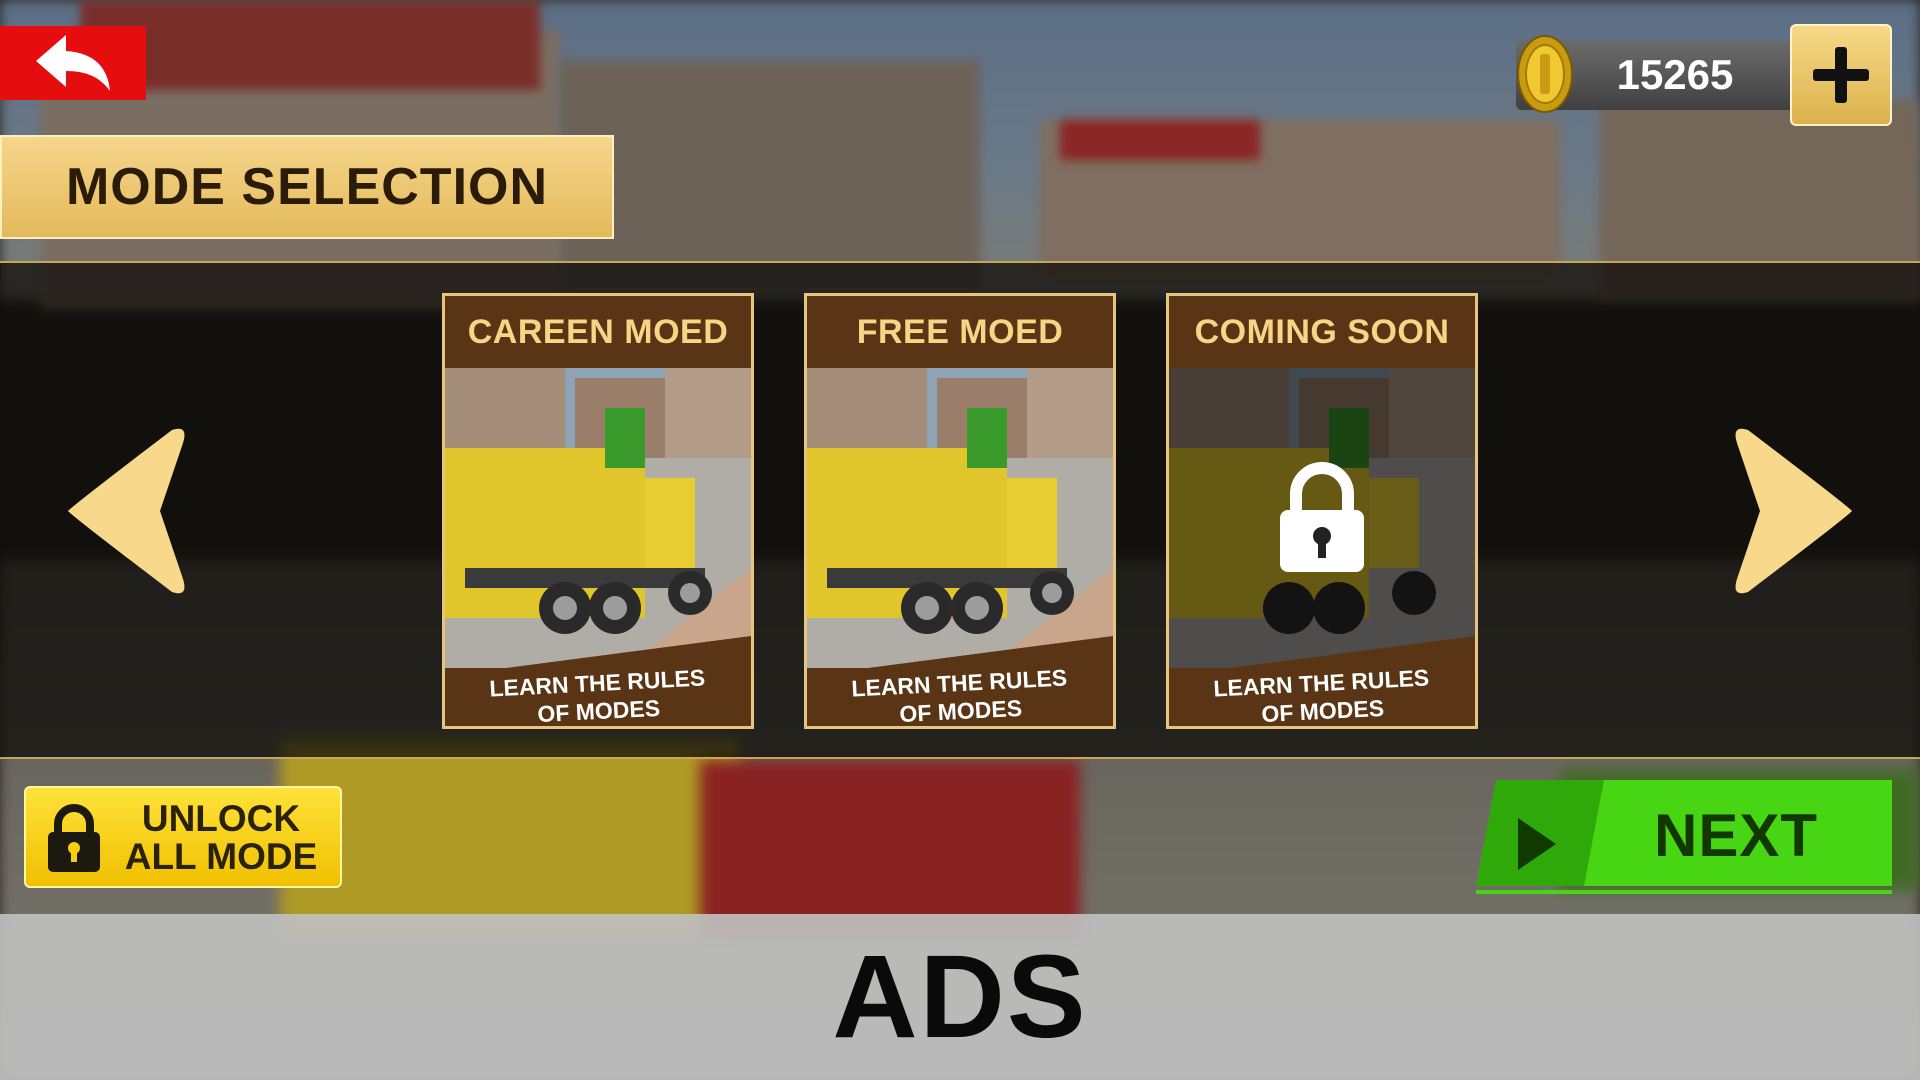 Image resolution: width=1920 pixels, height=1080 pixels. I want to click on ads-label: ADS, so click(960, 997).